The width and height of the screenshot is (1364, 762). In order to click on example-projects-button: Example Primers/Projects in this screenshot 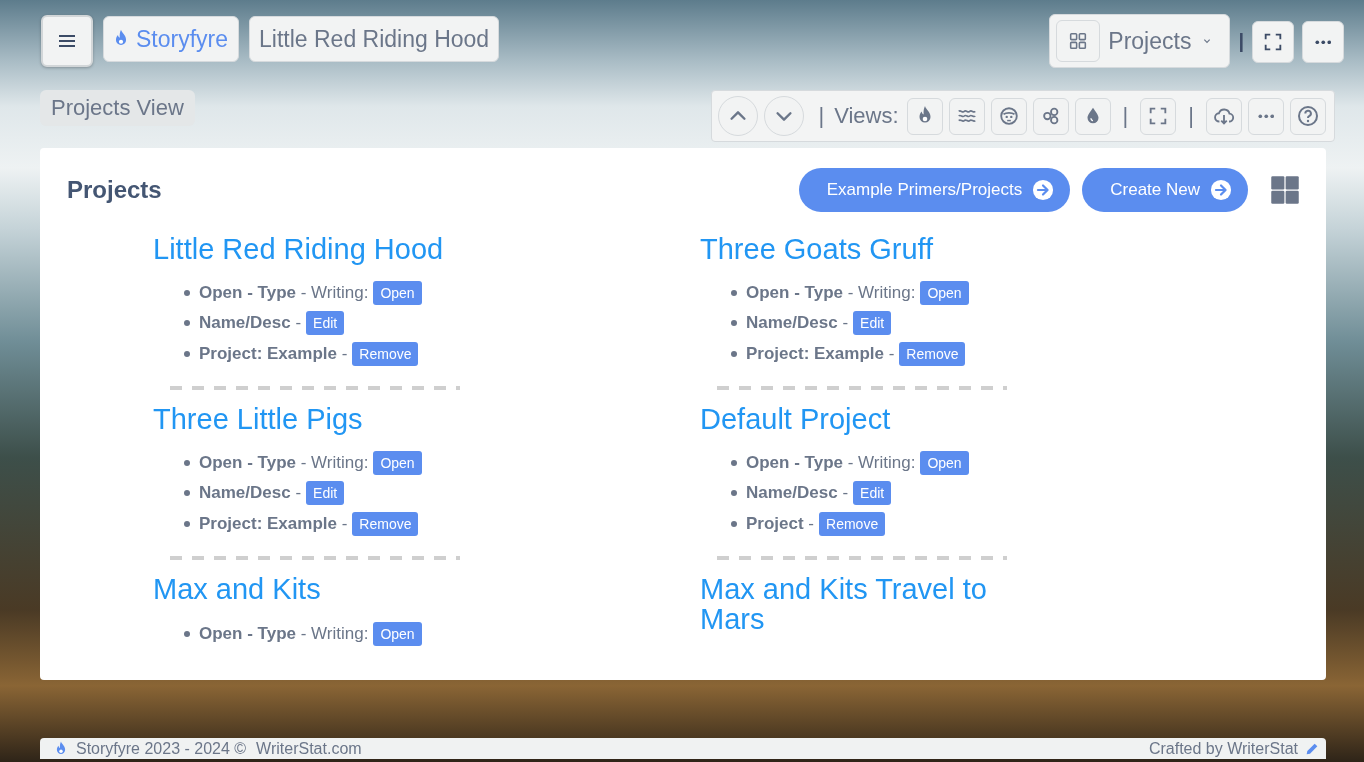, I will do `click(934, 190)`.